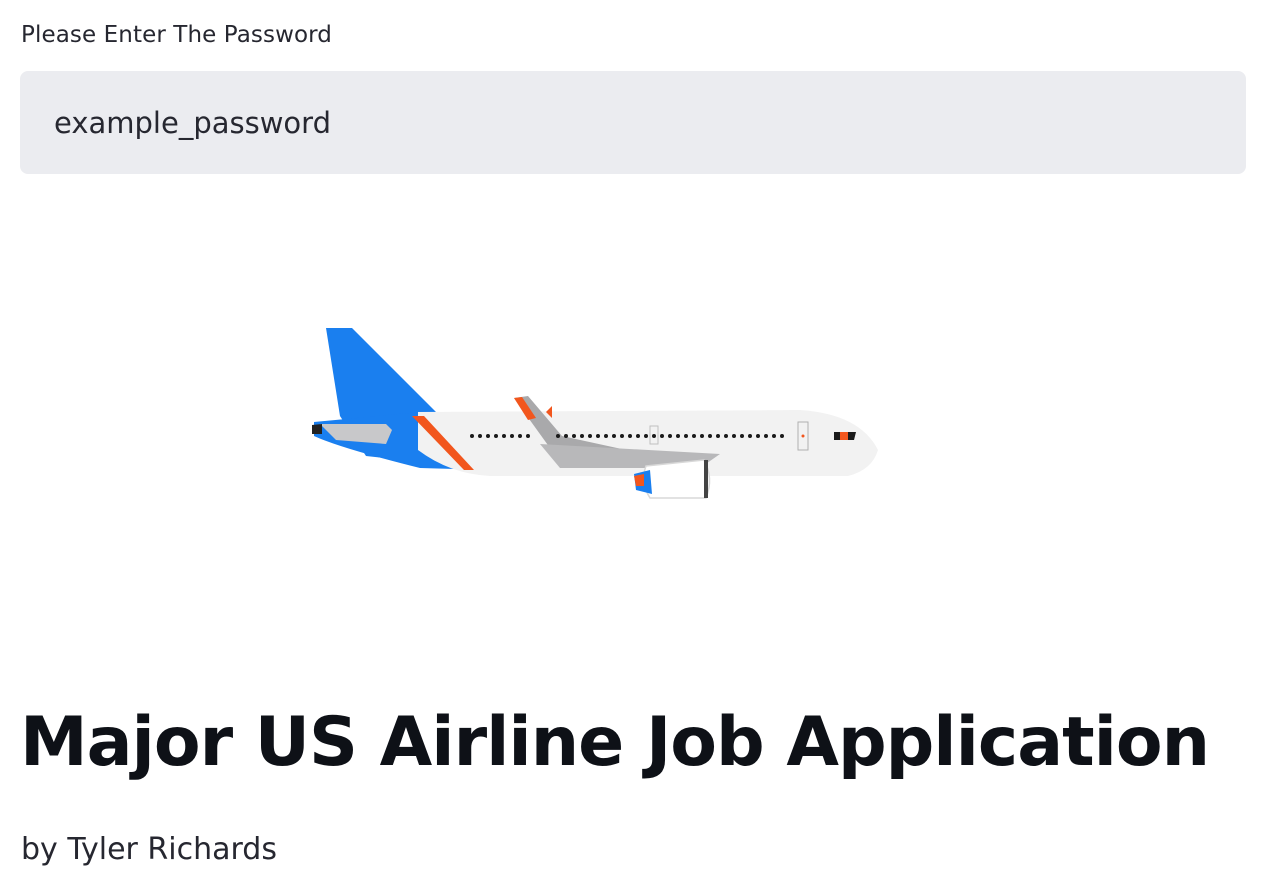 The height and width of the screenshot is (894, 1263). Describe the element at coordinates (639, 122) in the screenshot. I see `password-input` at that location.